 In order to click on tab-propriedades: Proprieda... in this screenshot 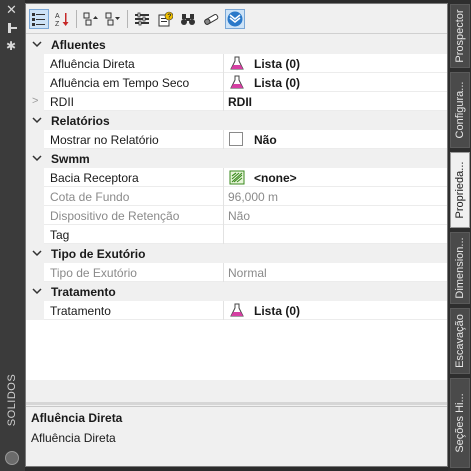, I will do `click(460, 190)`.